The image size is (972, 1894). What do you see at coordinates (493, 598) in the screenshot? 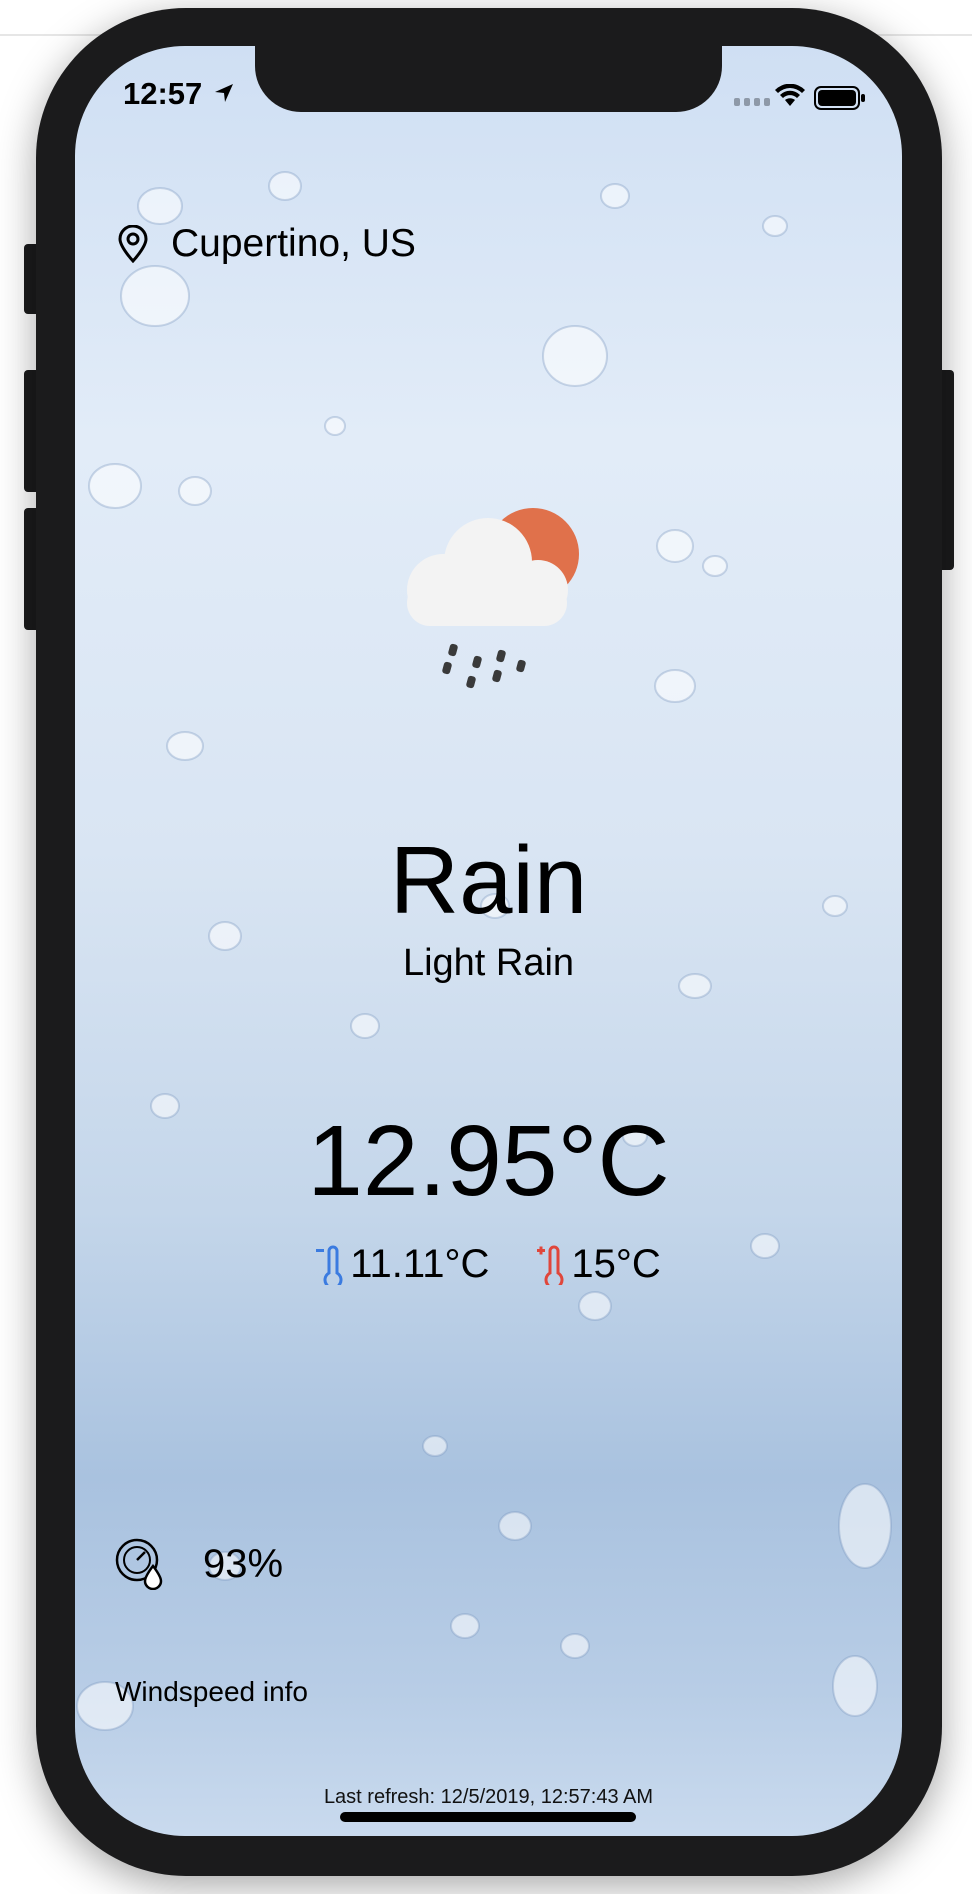
I see `rain-cloud-sun-icon` at bounding box center [493, 598].